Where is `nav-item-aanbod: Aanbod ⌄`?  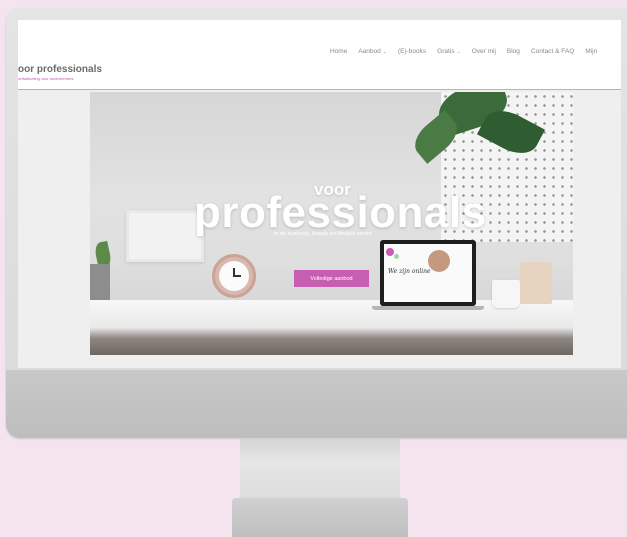
nav-item-aanbod: Aanbod ⌄ is located at coordinates (372, 51).